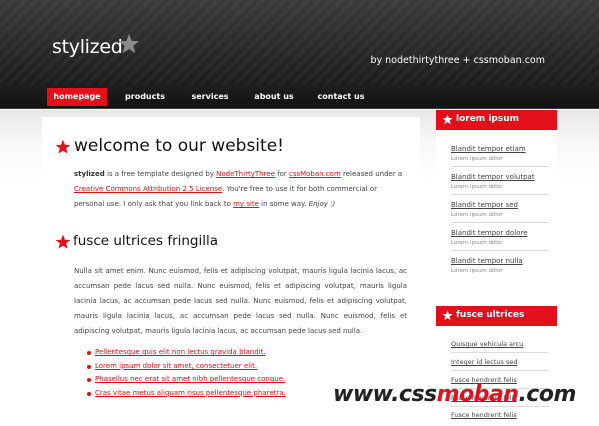 Image resolution: width=599 pixels, height=426 pixels. I want to click on welcome-heading: welcome to our website!, so click(179, 146).